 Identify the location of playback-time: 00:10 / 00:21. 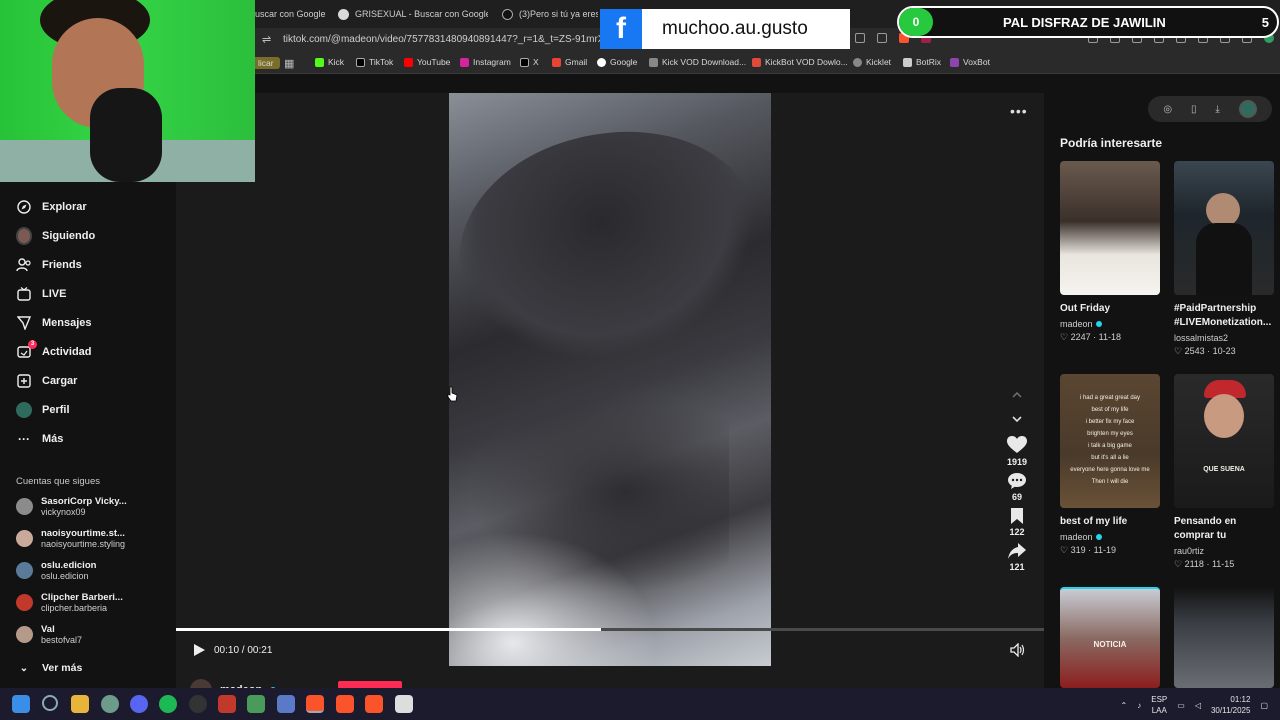
(243, 650).